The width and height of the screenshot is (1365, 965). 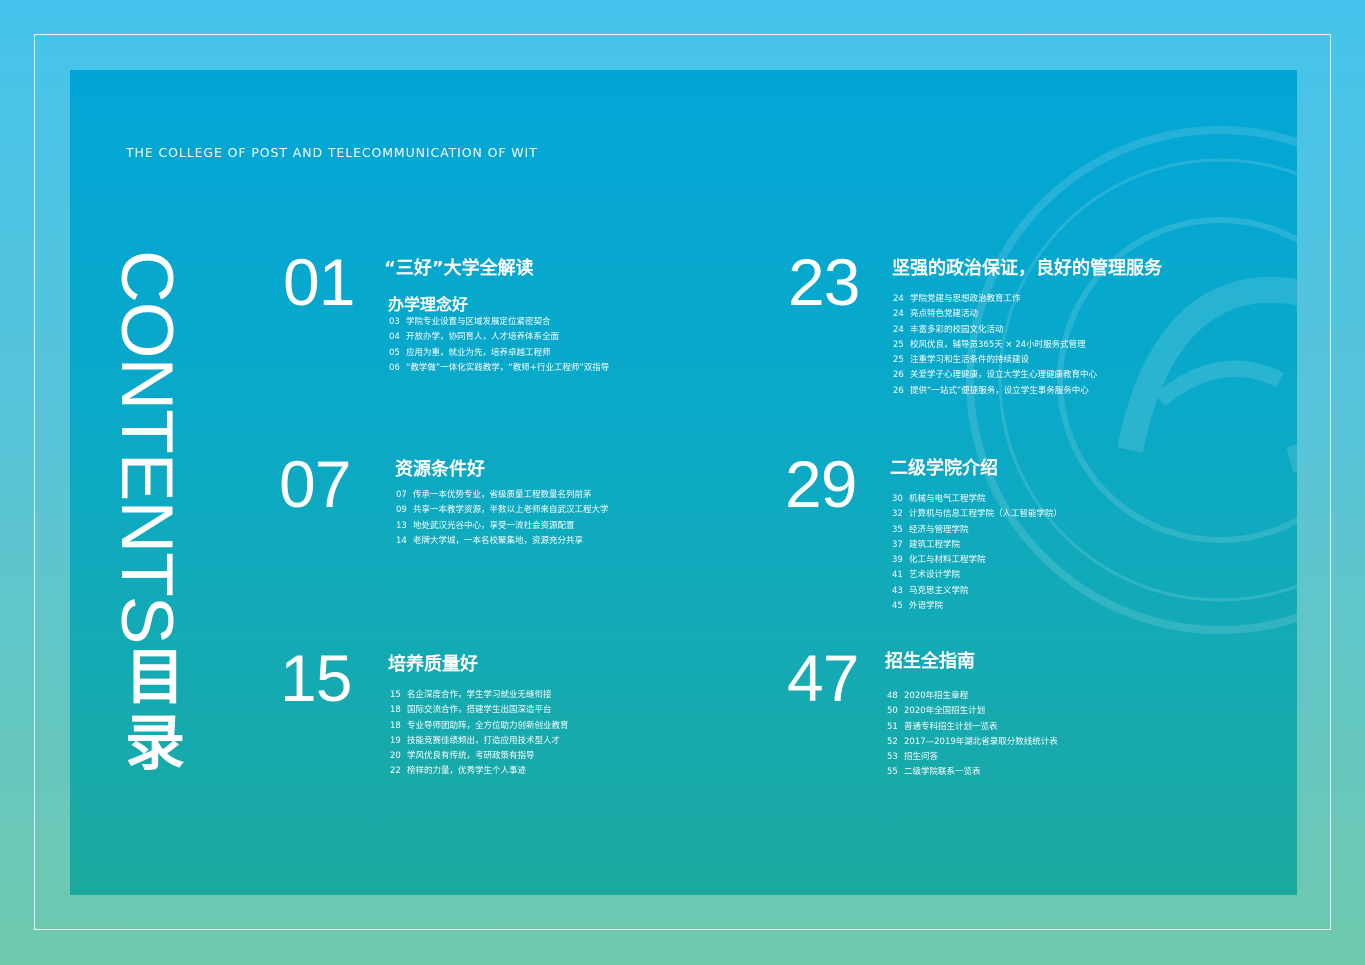 I want to click on page-number: 07, so click(x=401, y=495).